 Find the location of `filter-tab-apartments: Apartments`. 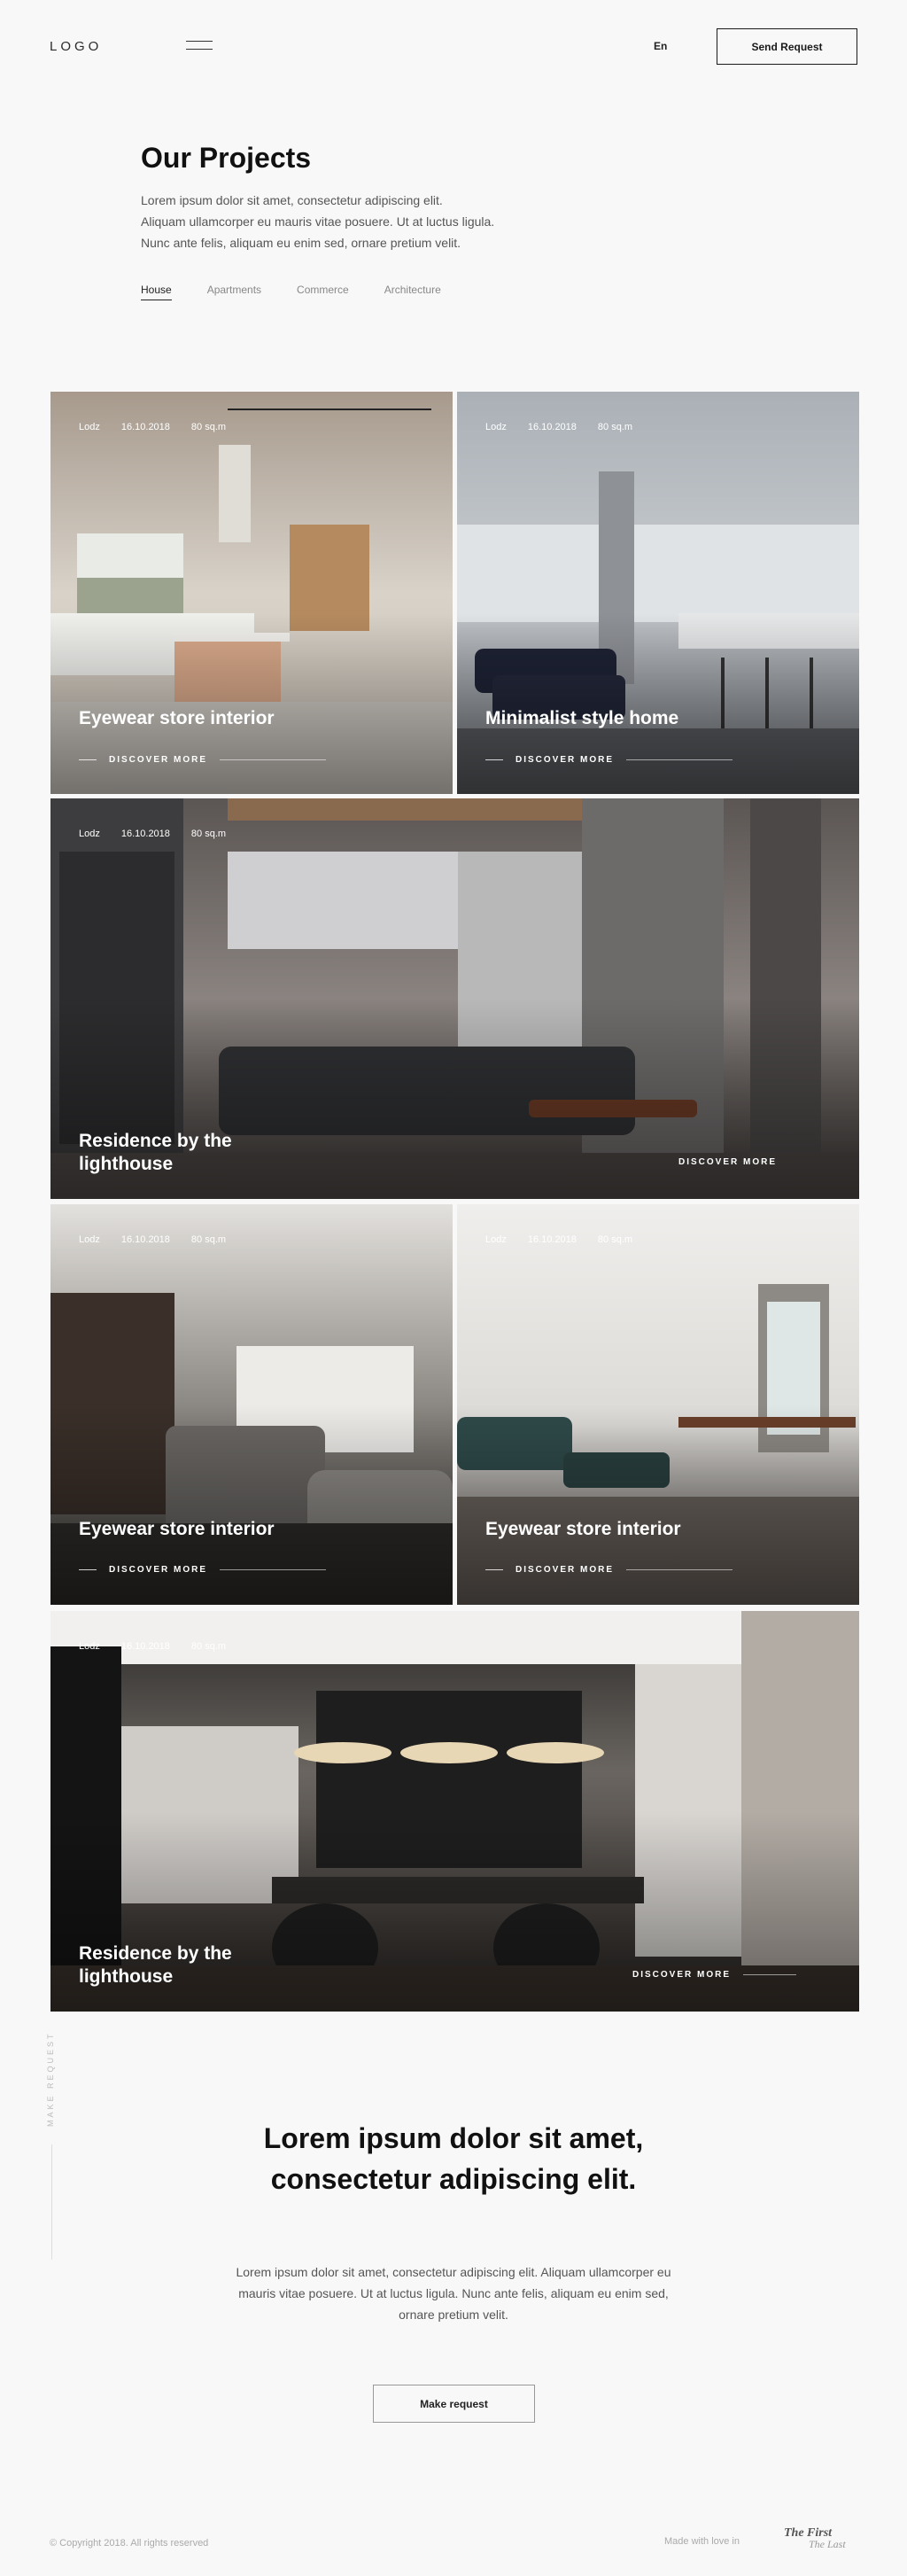

filter-tab-apartments: Apartments is located at coordinates (234, 292).